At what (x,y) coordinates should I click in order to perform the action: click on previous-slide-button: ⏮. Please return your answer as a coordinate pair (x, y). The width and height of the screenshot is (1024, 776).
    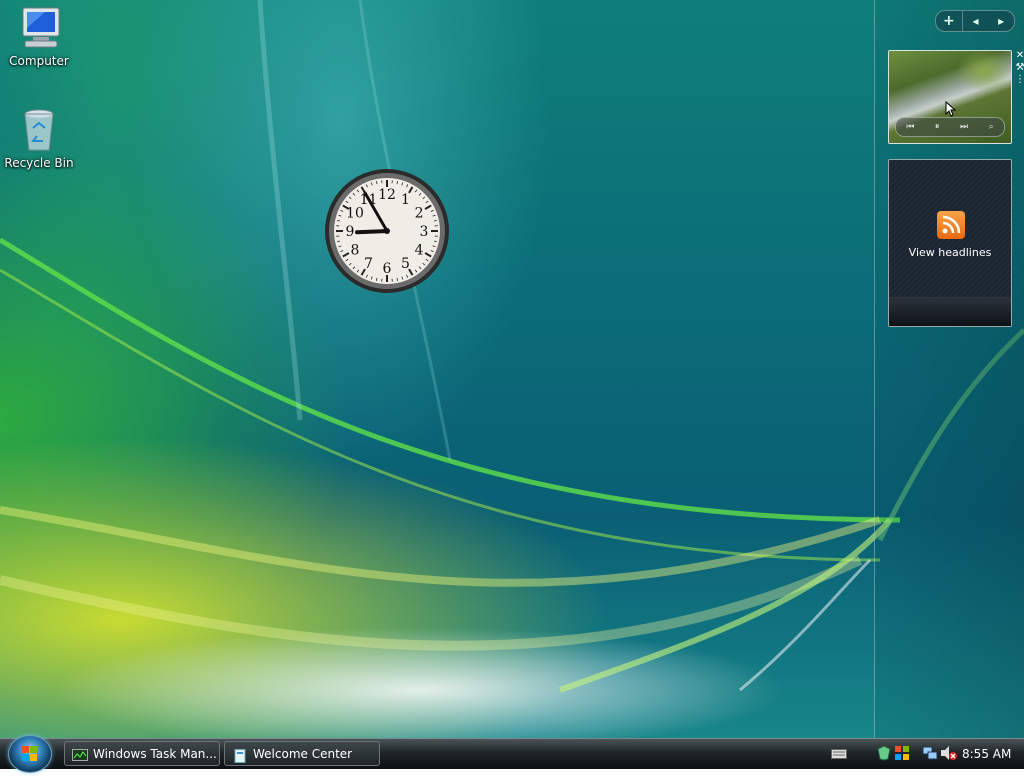
    Looking at the image, I should click on (910, 127).